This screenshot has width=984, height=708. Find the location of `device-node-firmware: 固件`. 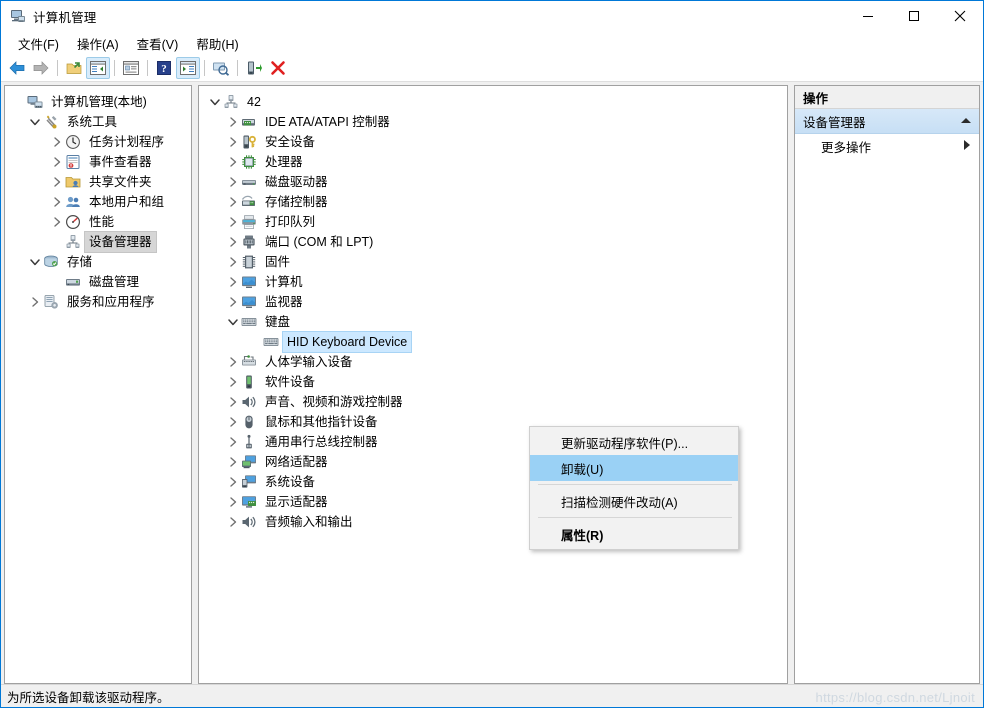

device-node-firmware: 固件 is located at coordinates (493, 262).